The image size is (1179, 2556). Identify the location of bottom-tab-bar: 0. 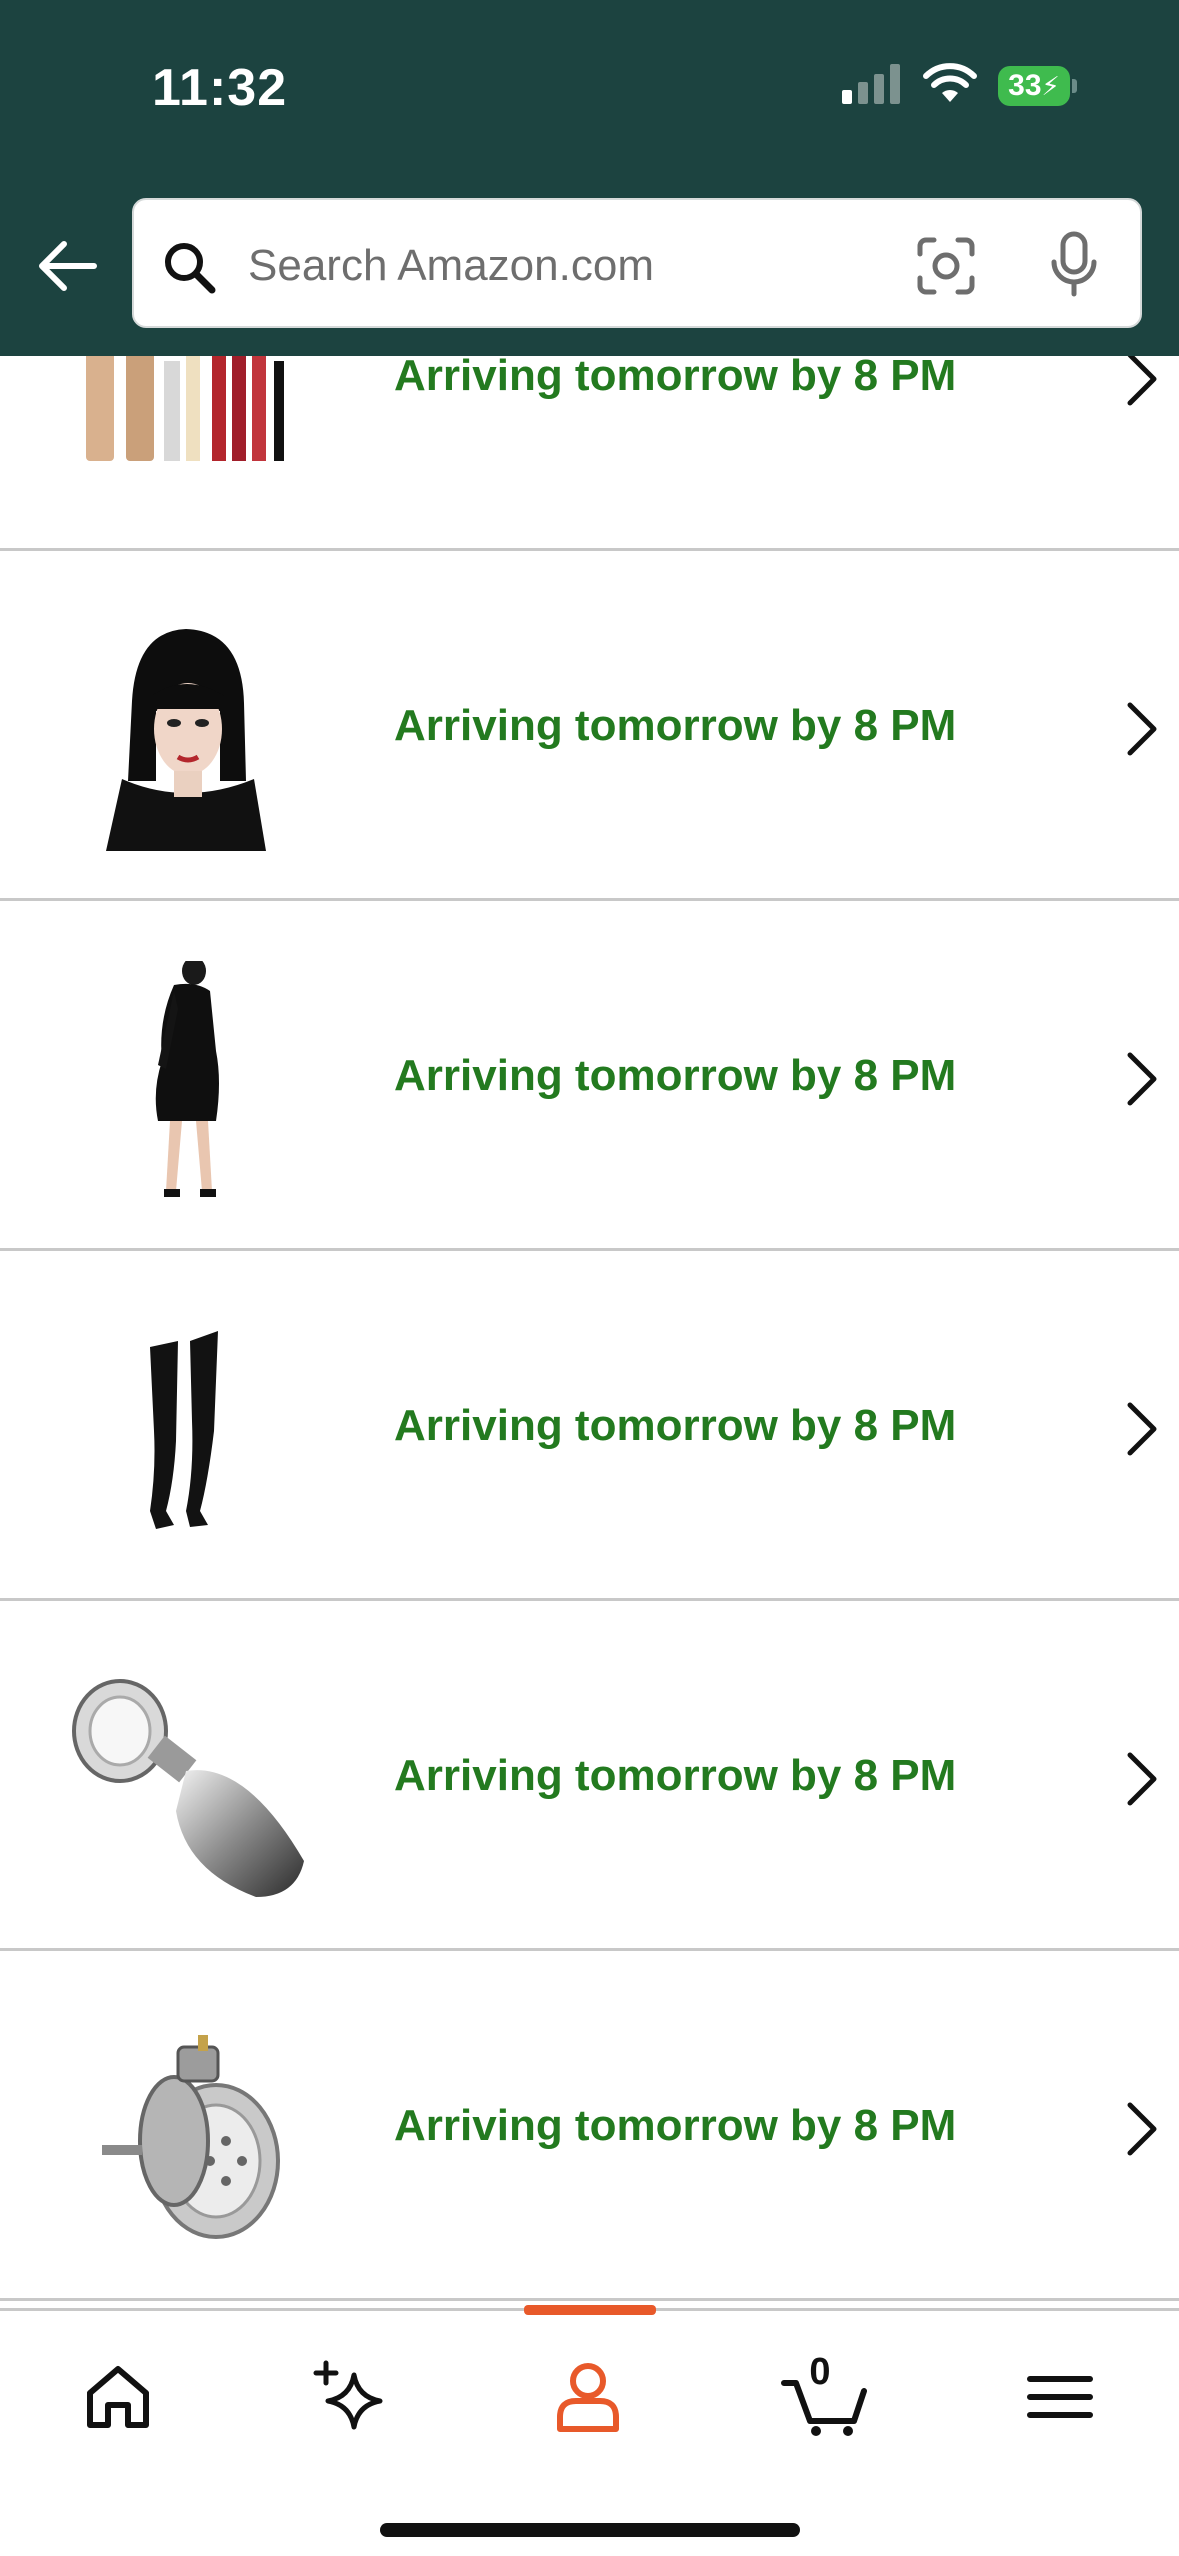
(589, 2430).